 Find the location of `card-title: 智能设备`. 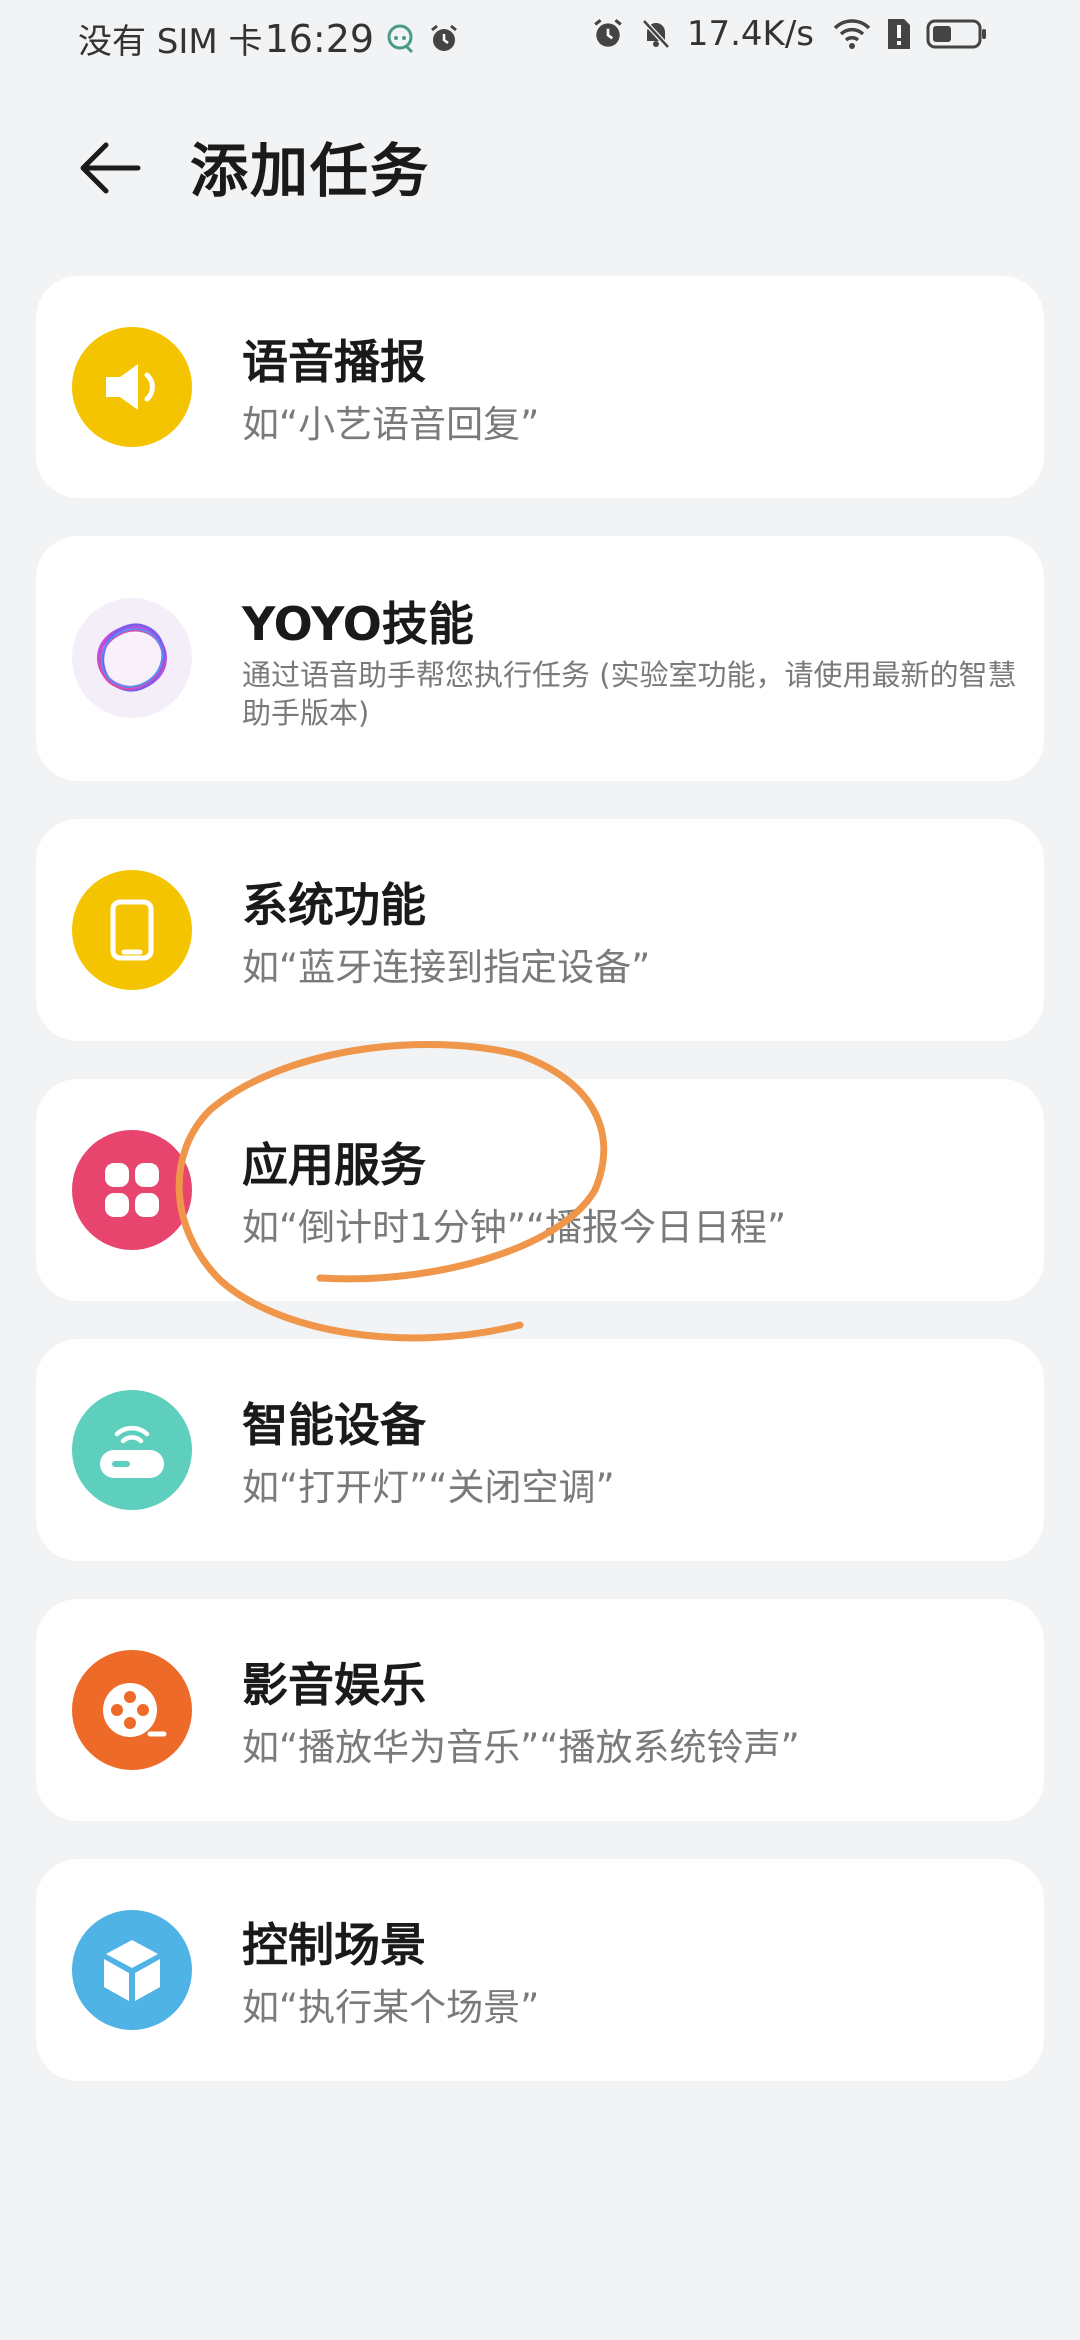

card-title: 智能设备 is located at coordinates (334, 1425).